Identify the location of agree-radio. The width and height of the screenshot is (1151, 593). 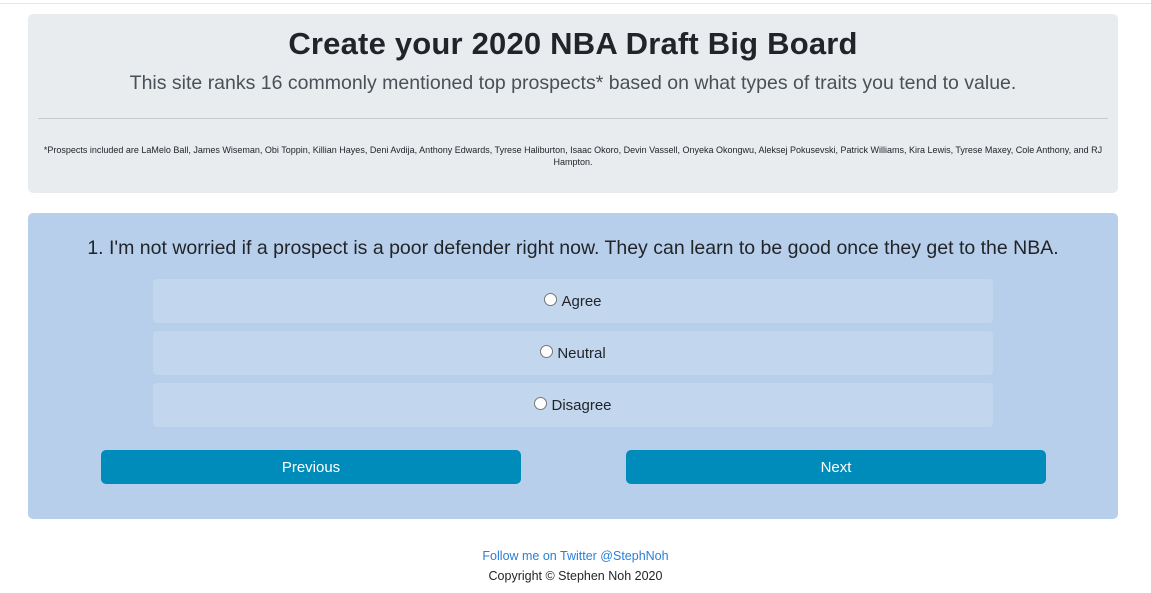
(551, 299).